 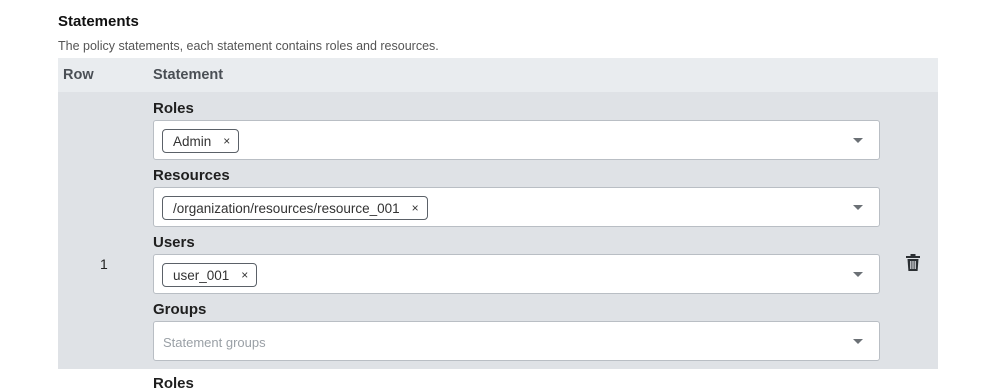 What do you see at coordinates (98, 21) in the screenshot?
I see `section-title: Statements` at bounding box center [98, 21].